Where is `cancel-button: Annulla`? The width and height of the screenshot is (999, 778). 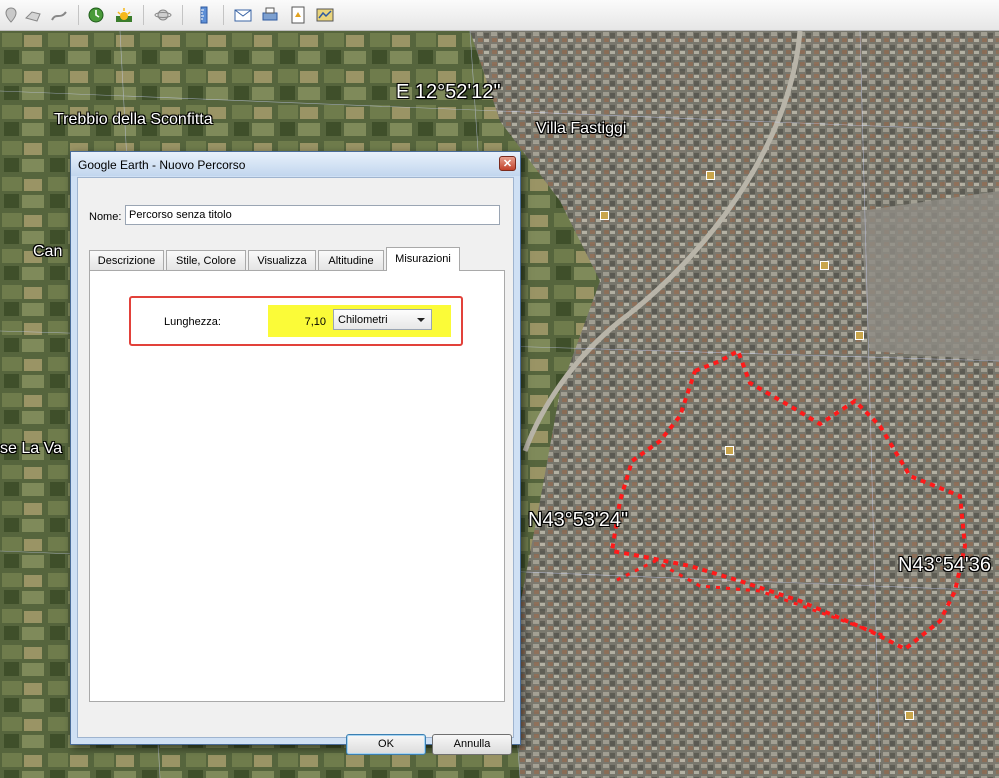 cancel-button: Annulla is located at coordinates (472, 744).